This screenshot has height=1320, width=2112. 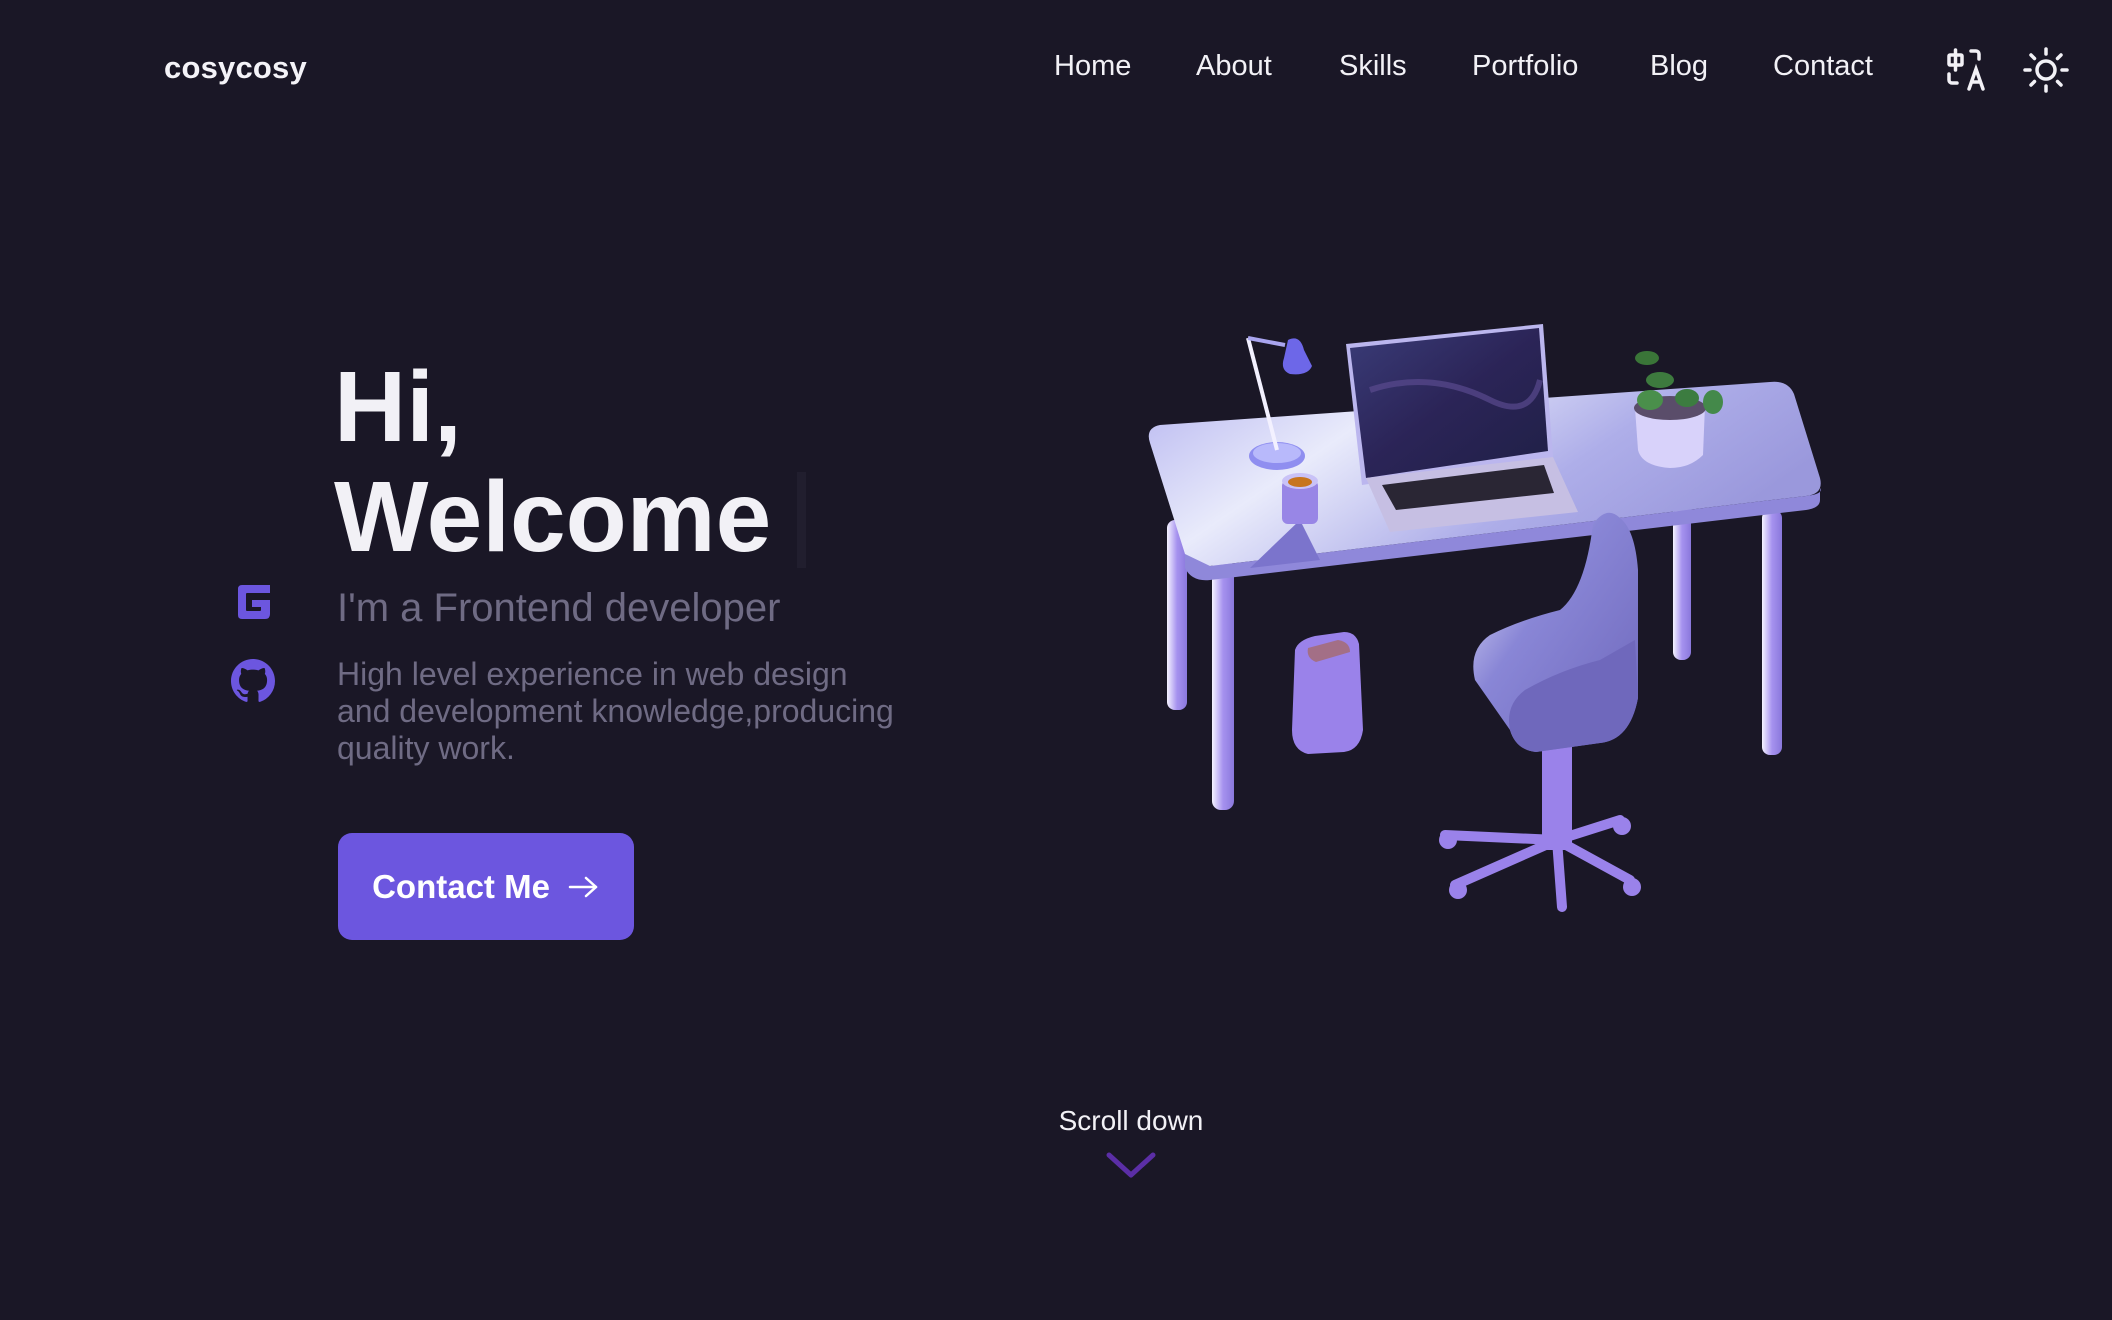 What do you see at coordinates (1300, 498) in the screenshot?
I see `coffee-cup` at bounding box center [1300, 498].